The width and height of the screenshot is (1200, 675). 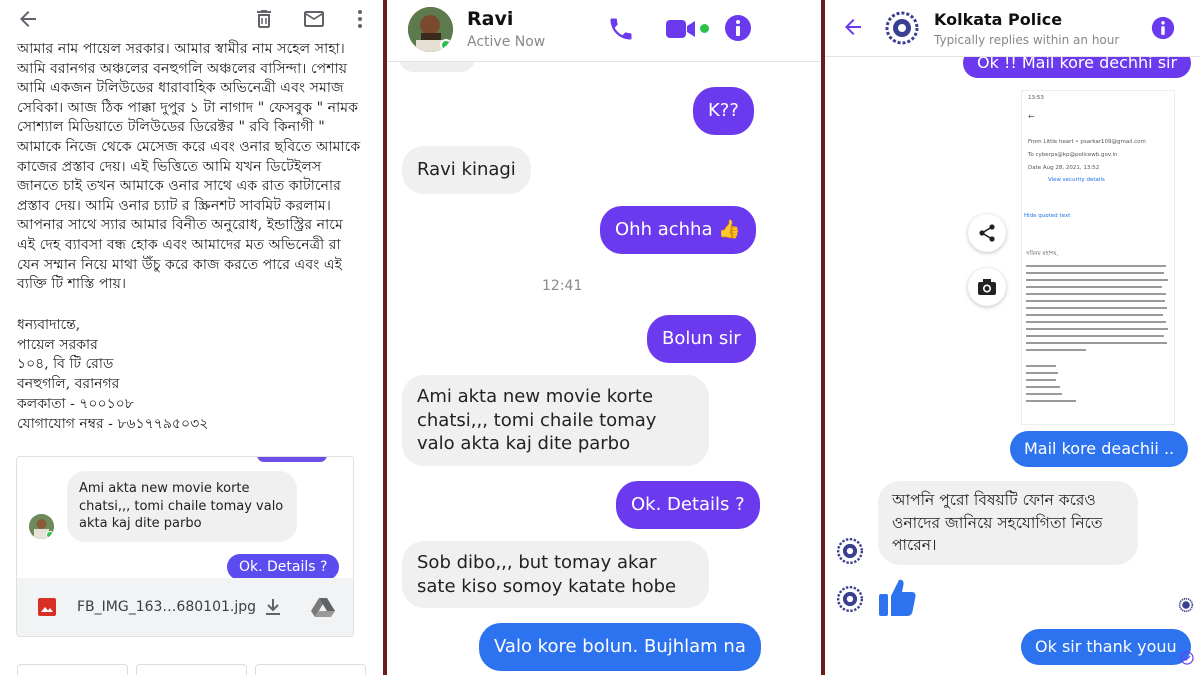 What do you see at coordinates (1047, 216) in the screenshot?
I see `screenshot-hide-quoted: Hide quoted text` at bounding box center [1047, 216].